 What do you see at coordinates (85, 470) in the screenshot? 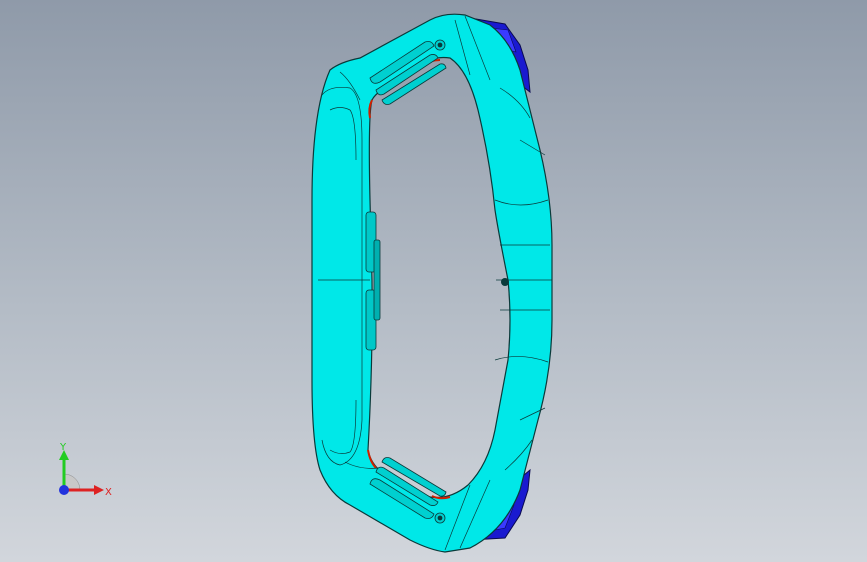
I see `orientation-triad: Y X` at bounding box center [85, 470].